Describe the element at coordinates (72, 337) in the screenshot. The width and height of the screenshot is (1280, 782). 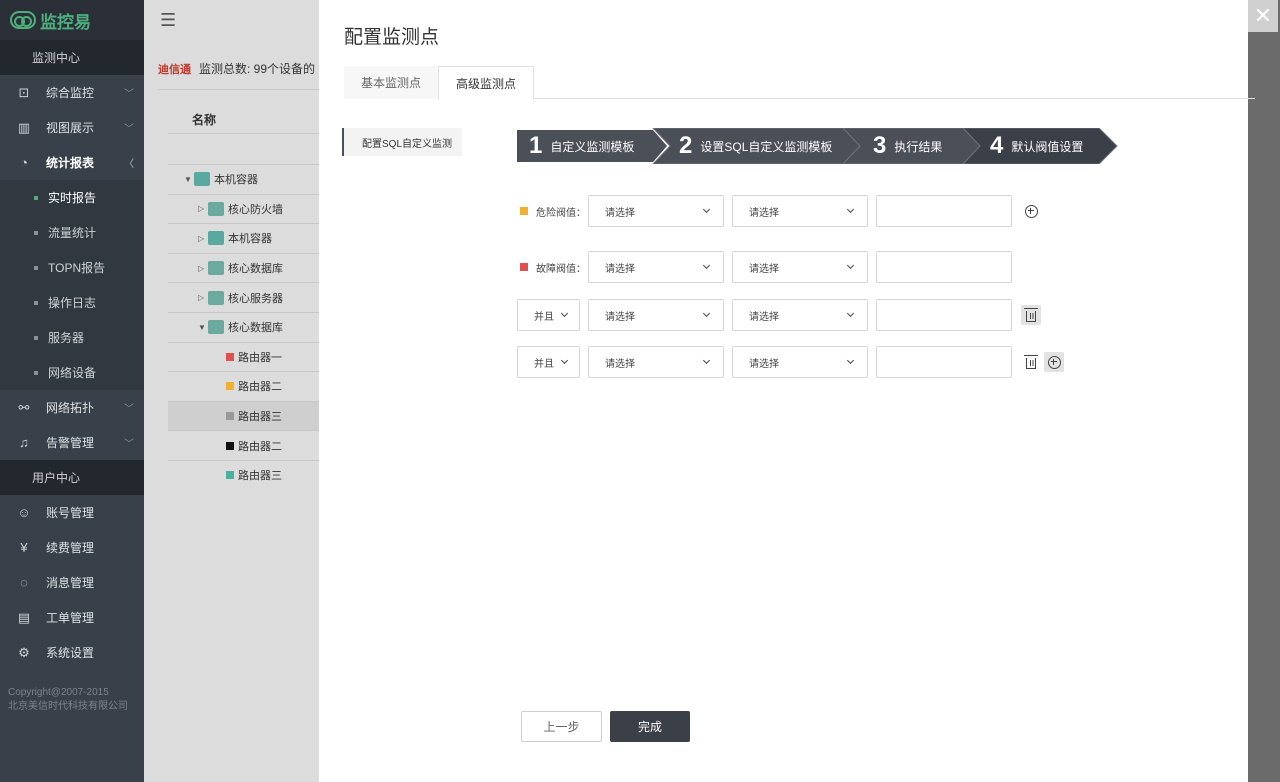
I see `sidebar-subitem-server: 服务器` at that location.